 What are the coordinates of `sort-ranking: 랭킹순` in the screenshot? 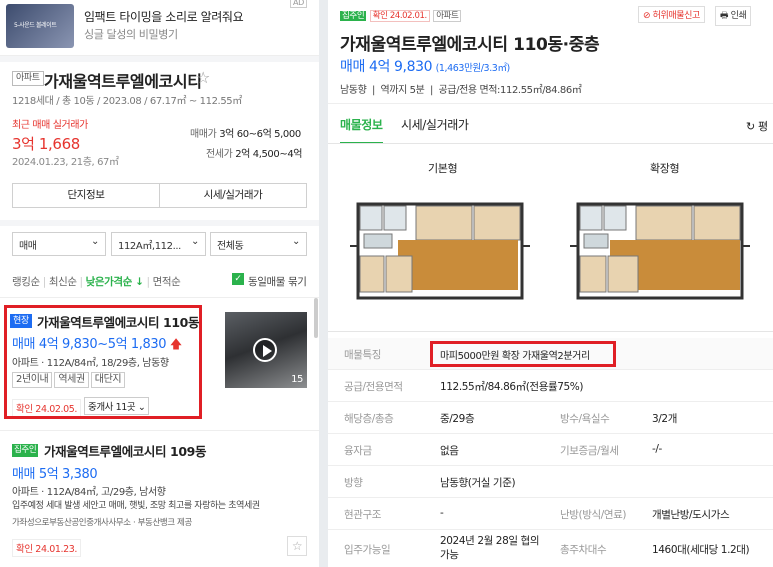 It's located at (26, 282).